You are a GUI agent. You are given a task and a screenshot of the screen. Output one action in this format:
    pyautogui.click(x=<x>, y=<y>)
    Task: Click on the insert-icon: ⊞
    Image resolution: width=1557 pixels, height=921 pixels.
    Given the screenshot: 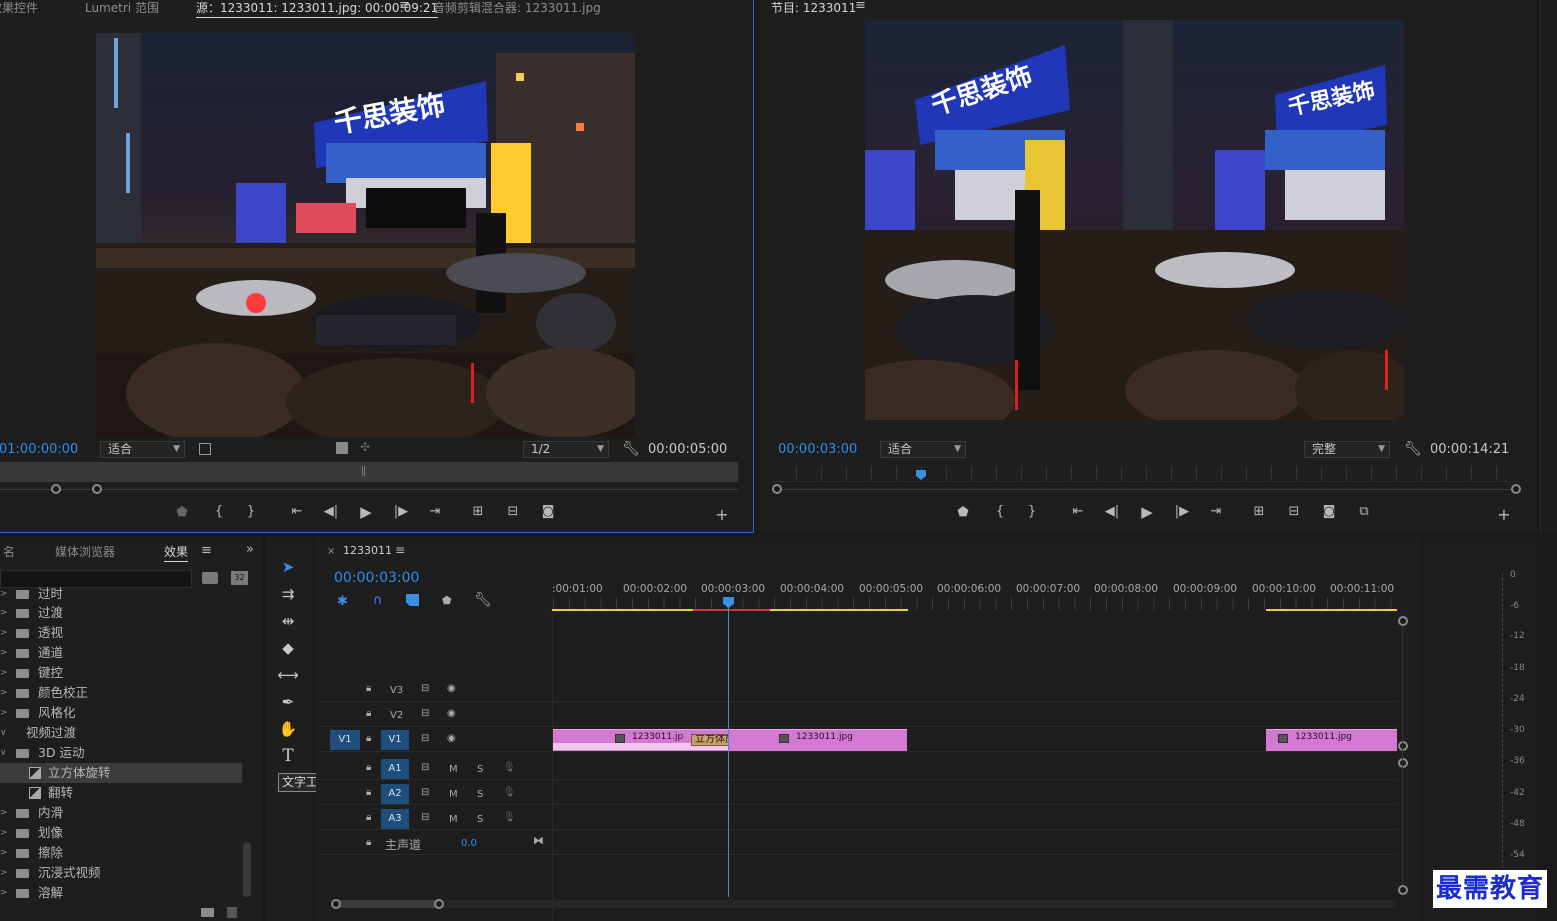 What is the action you would take?
    pyautogui.click(x=478, y=511)
    